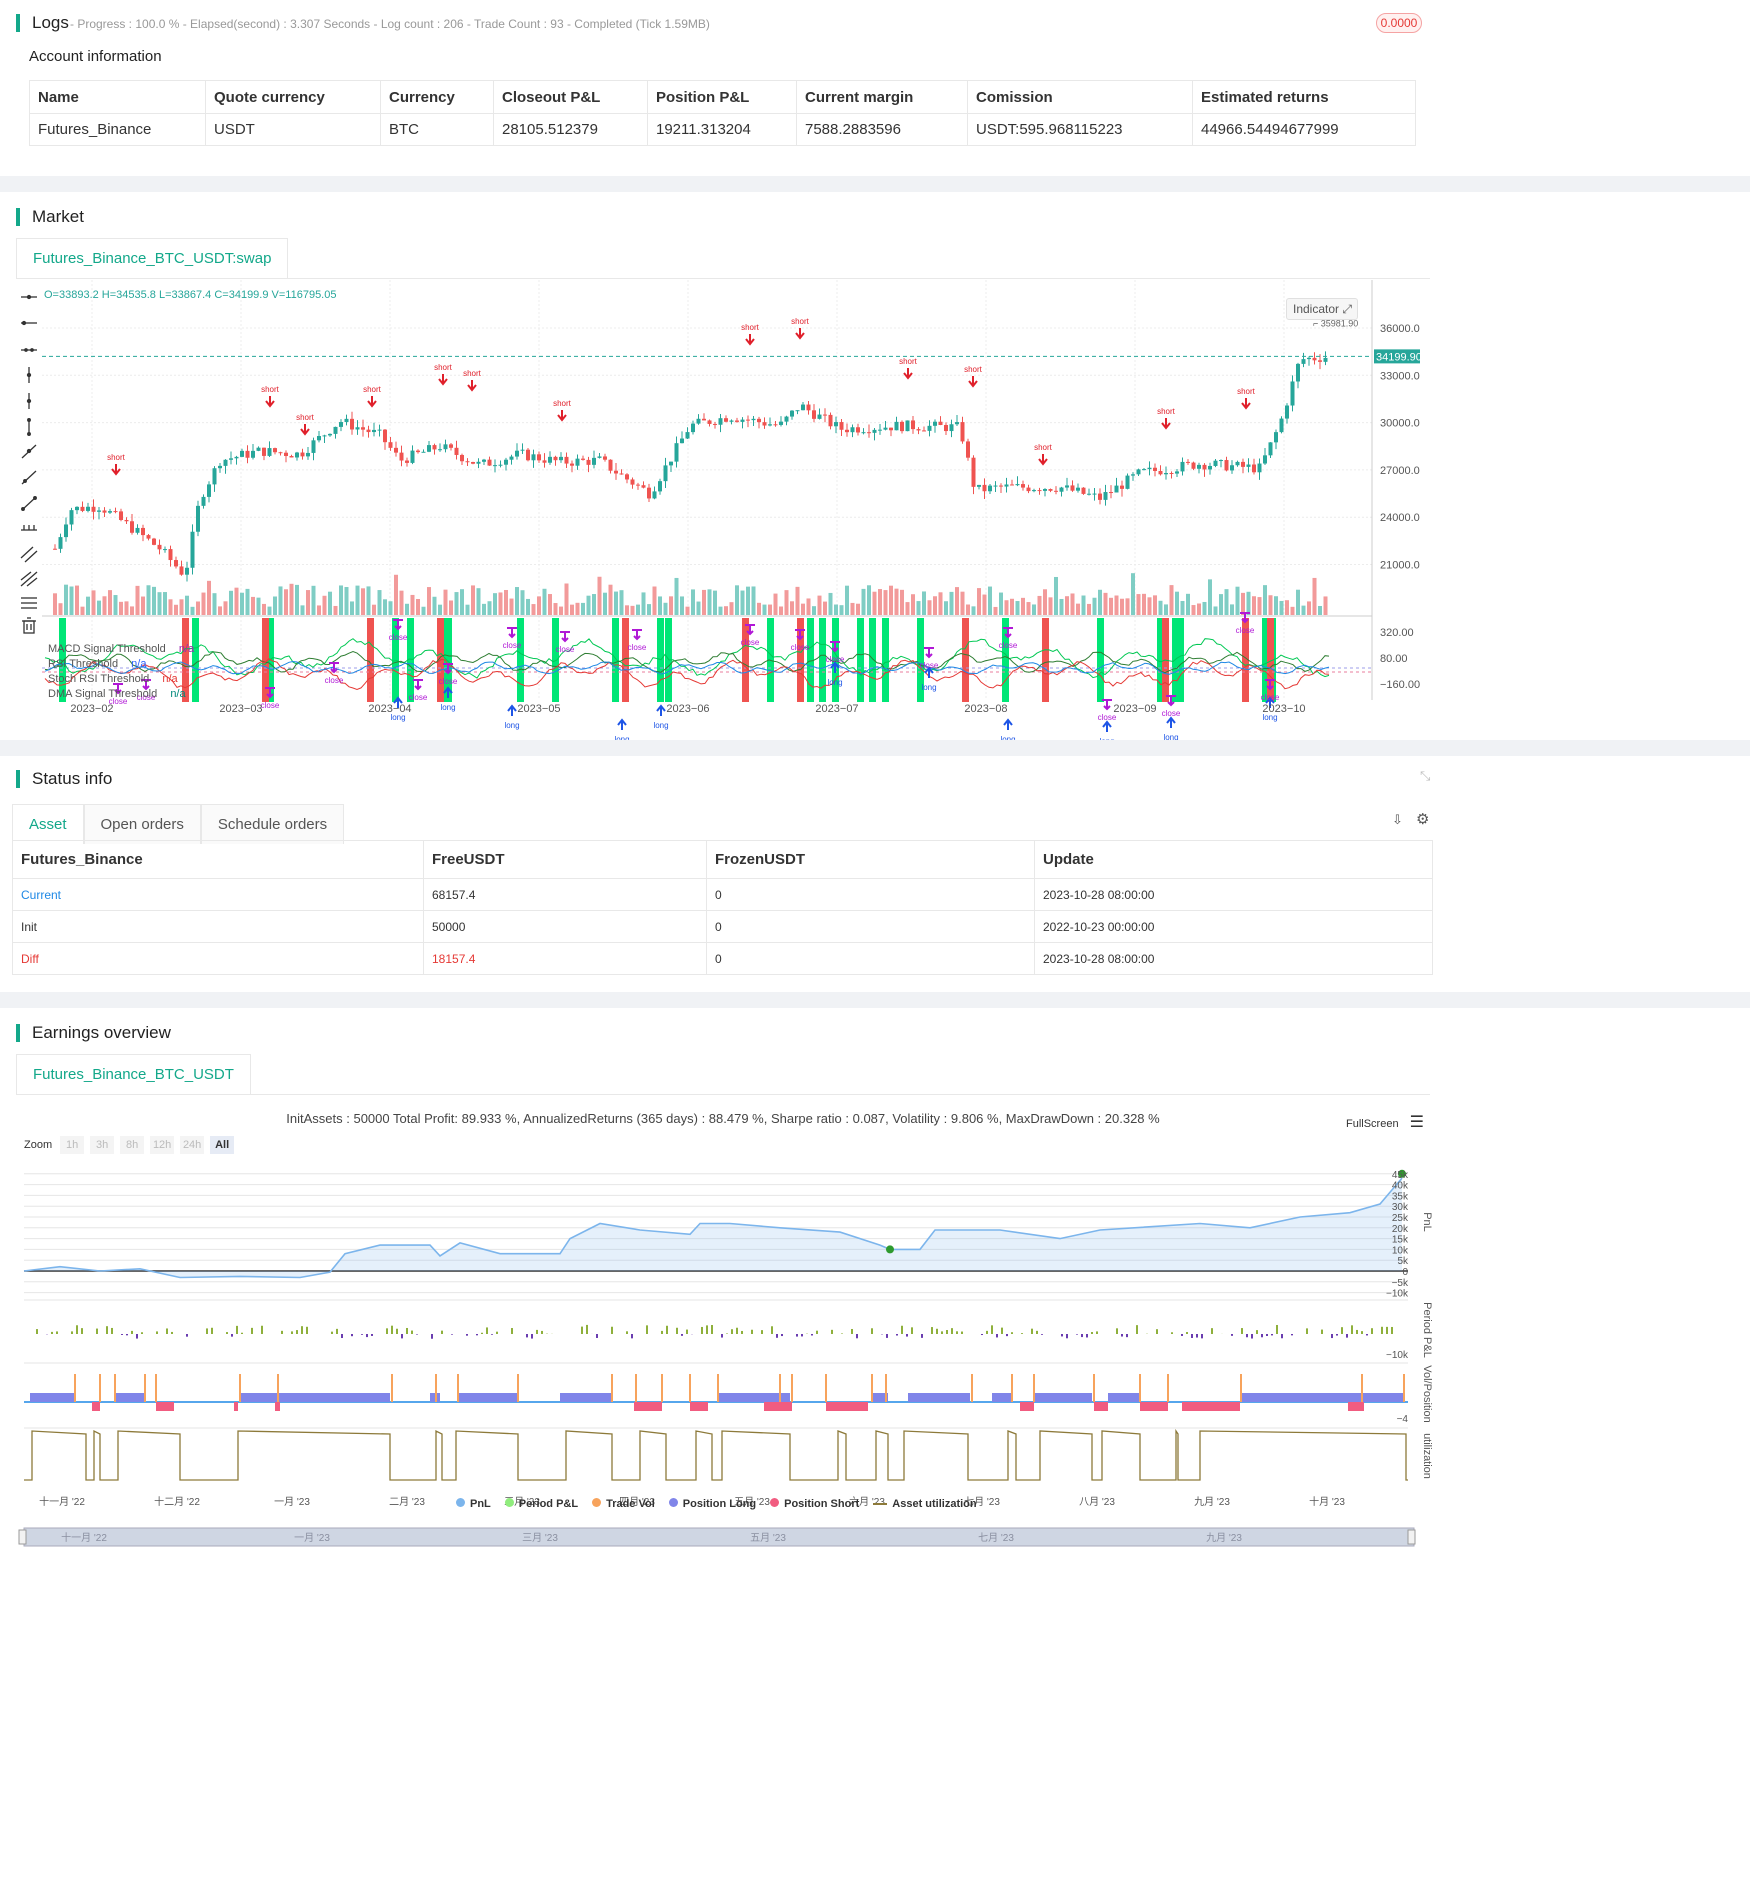 The width and height of the screenshot is (1750, 1899). Describe the element at coordinates (1416, 1122) in the screenshot. I see `menu-icon: ☰` at that location.